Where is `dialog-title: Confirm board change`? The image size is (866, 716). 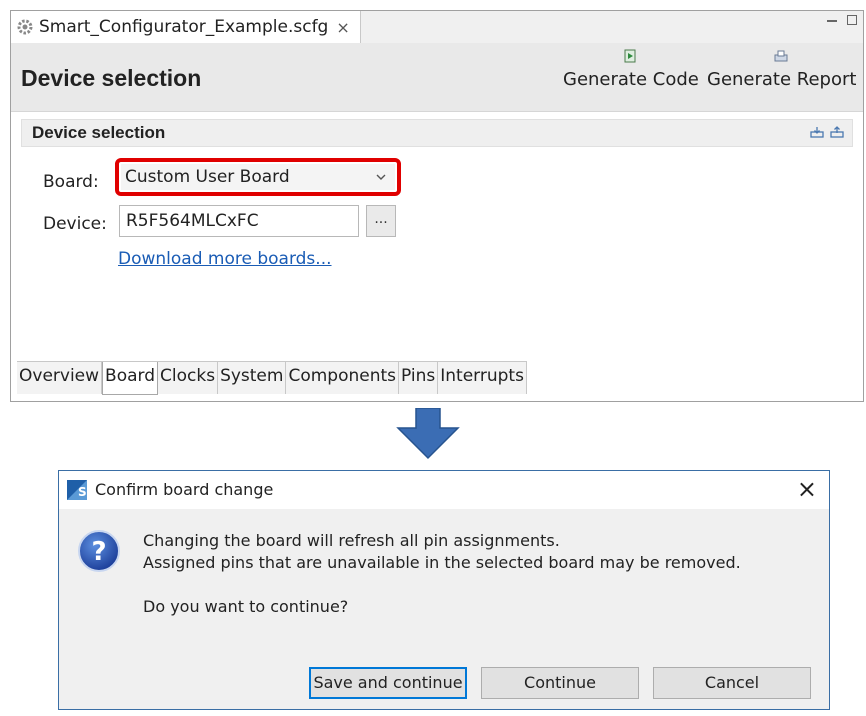 dialog-title: Confirm board change is located at coordinates (184, 489).